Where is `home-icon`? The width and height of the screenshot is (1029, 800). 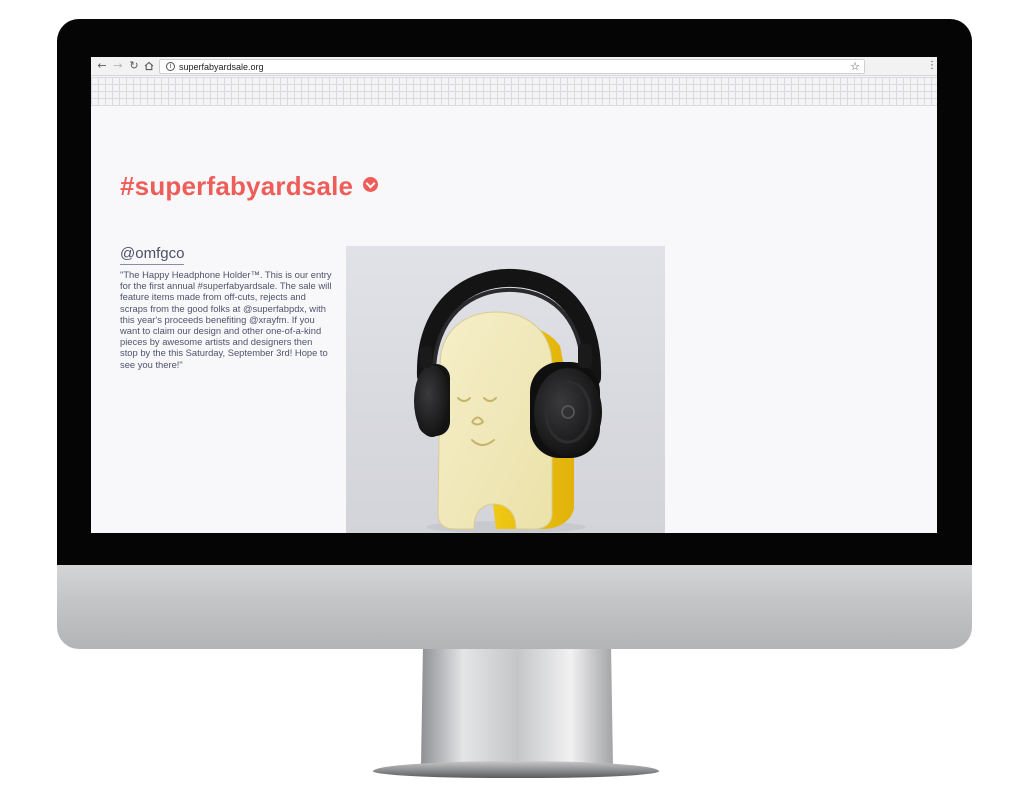
home-icon is located at coordinates (149, 66).